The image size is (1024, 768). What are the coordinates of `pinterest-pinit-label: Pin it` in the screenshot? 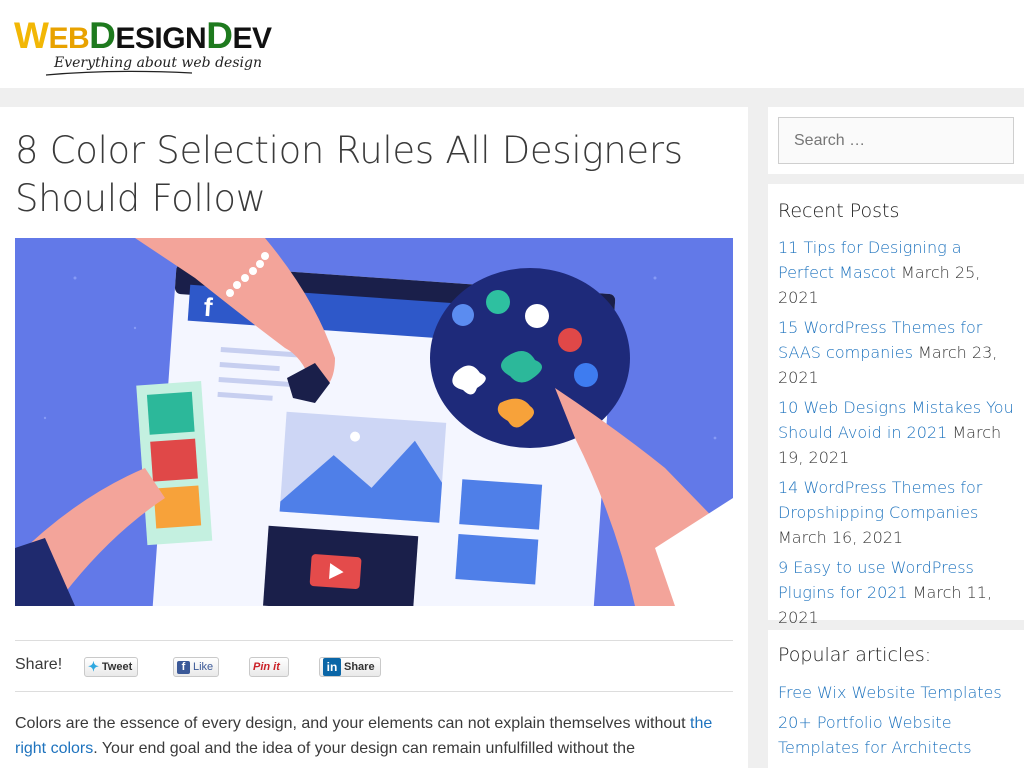 It's located at (266, 667).